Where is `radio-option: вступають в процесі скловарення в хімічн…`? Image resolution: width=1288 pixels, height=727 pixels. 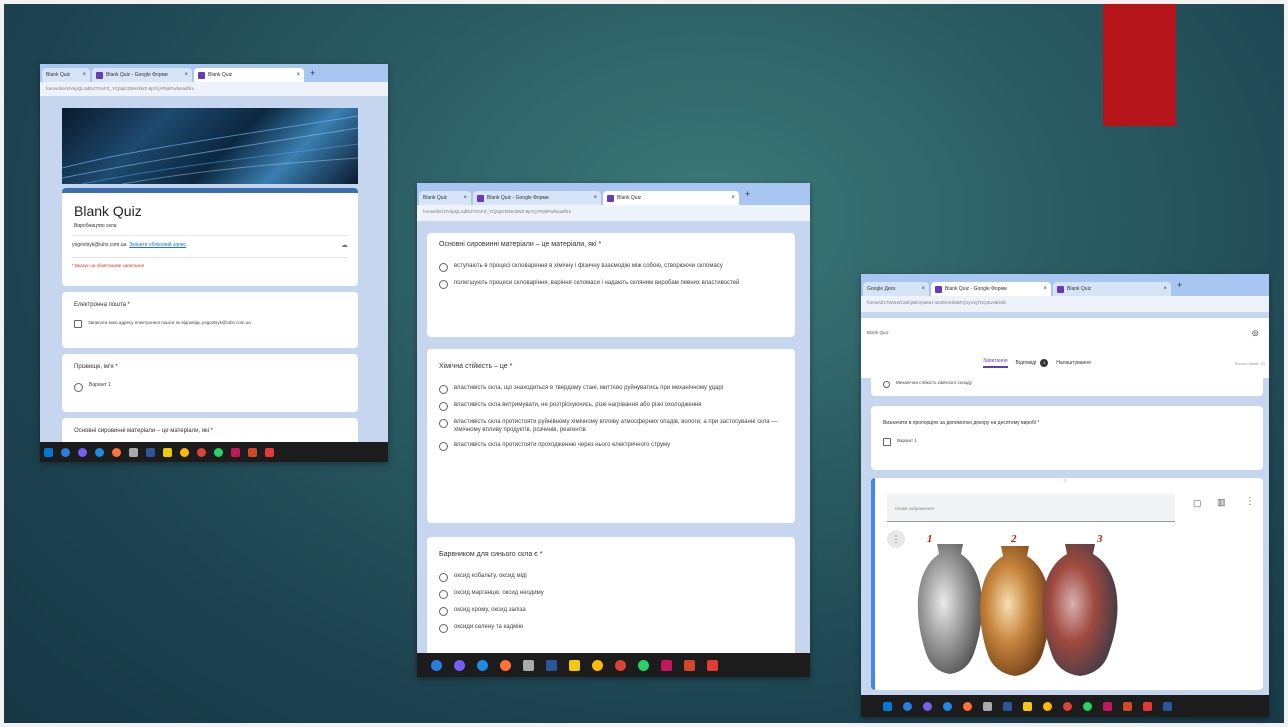
radio-option: вступають в процесі скловарення в хімічн… is located at coordinates (611, 267).